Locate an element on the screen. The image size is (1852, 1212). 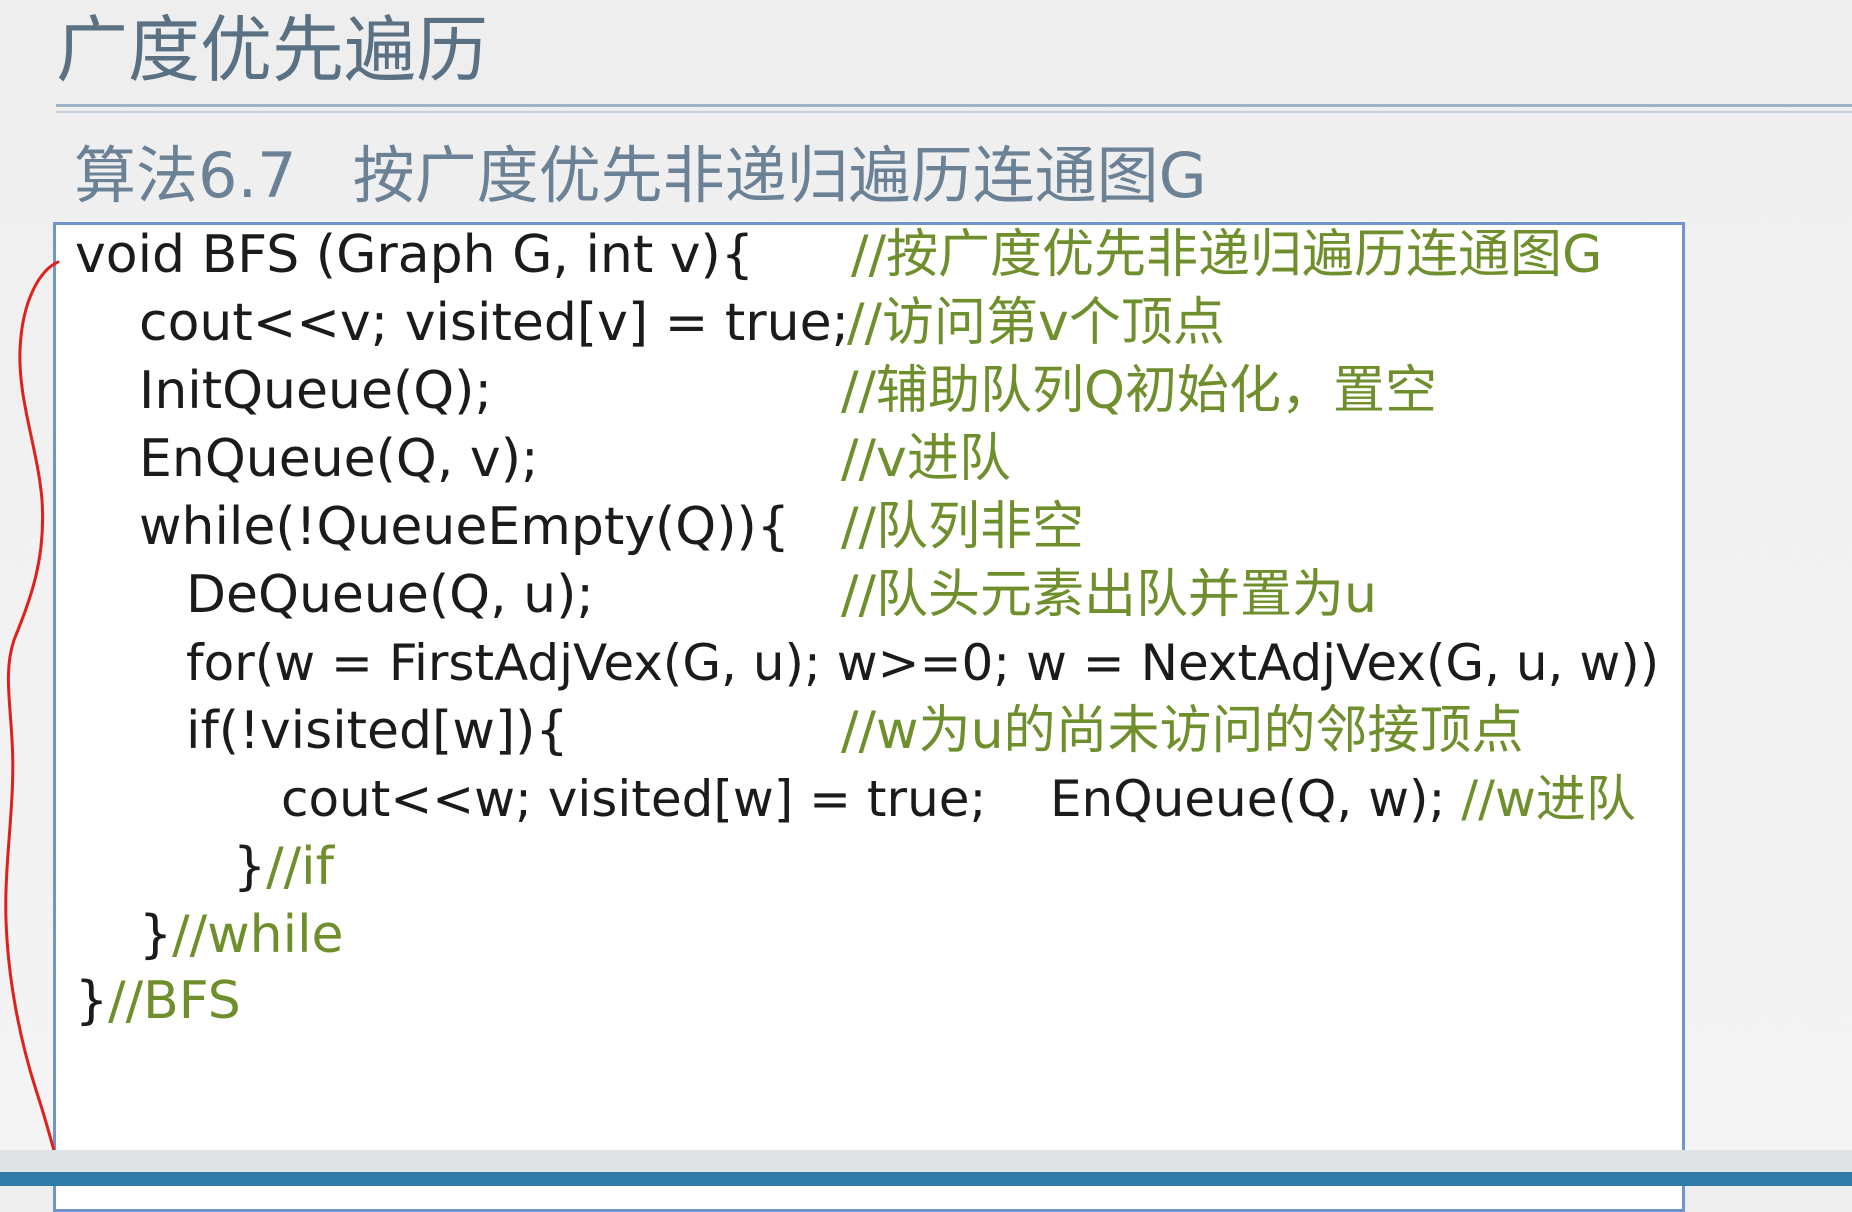
title-rule is located at coordinates (954, 105).